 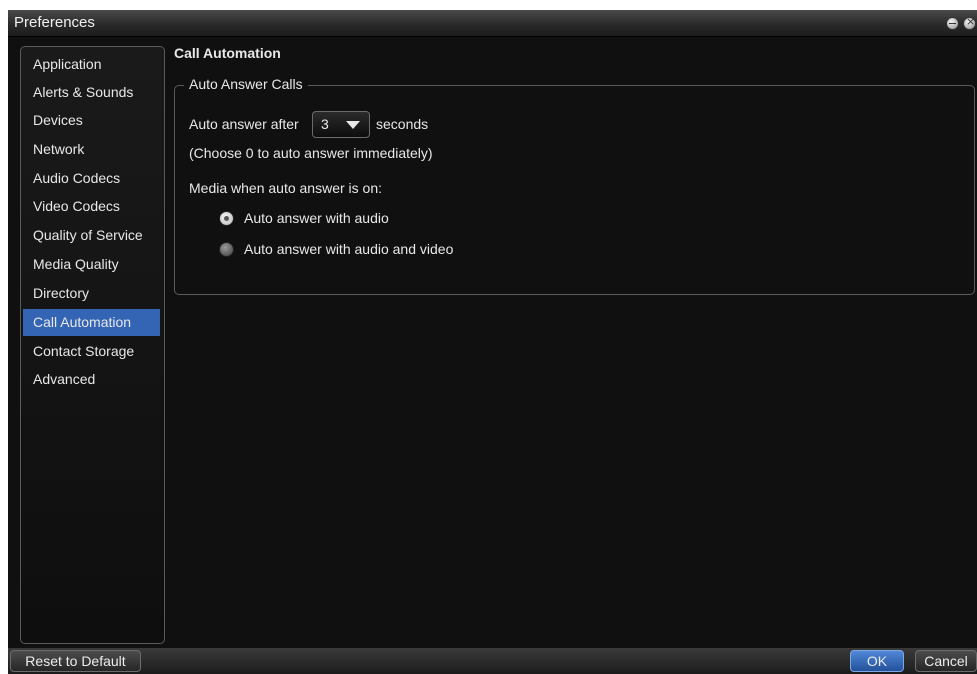 I want to click on title-bar: Preferences, so click(x=492, y=23).